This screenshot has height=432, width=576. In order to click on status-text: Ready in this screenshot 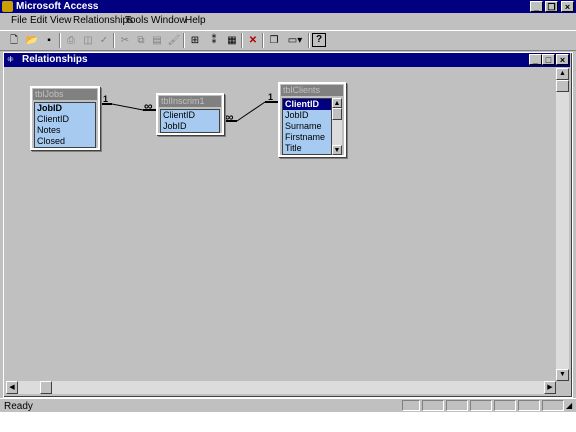, I will do `click(18, 406)`.